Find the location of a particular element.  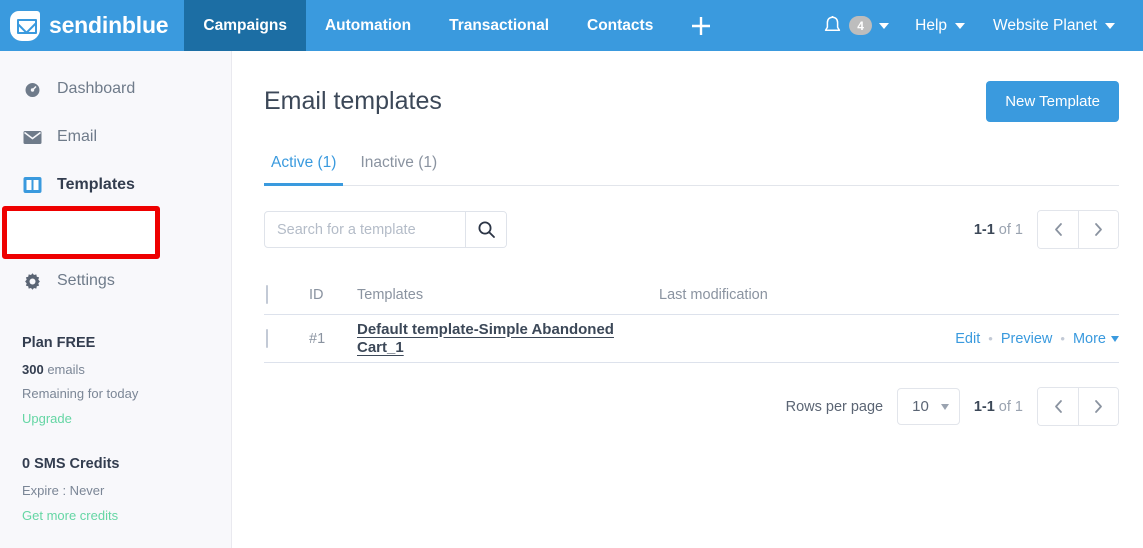

next-page-button-top is located at coordinates (1098, 229).